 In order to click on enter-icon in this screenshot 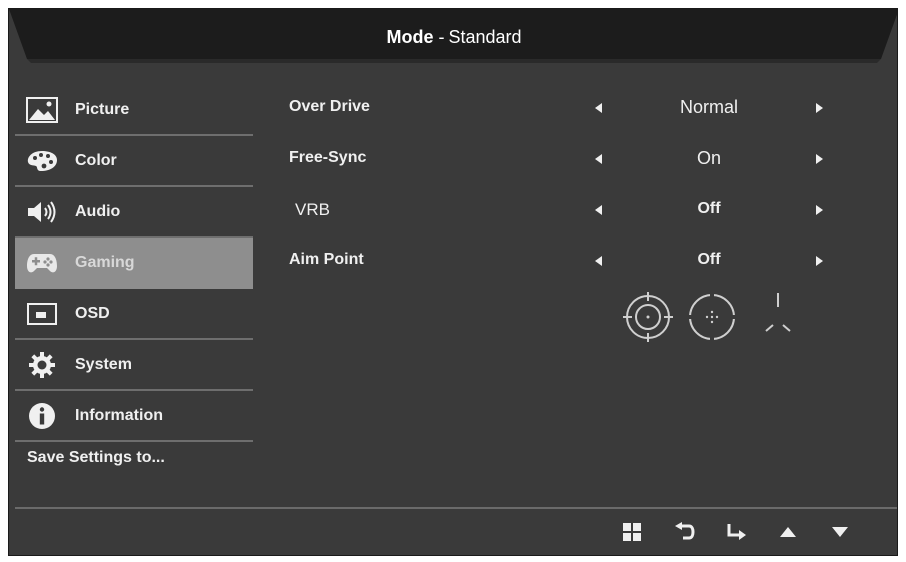, I will do `click(736, 532)`.